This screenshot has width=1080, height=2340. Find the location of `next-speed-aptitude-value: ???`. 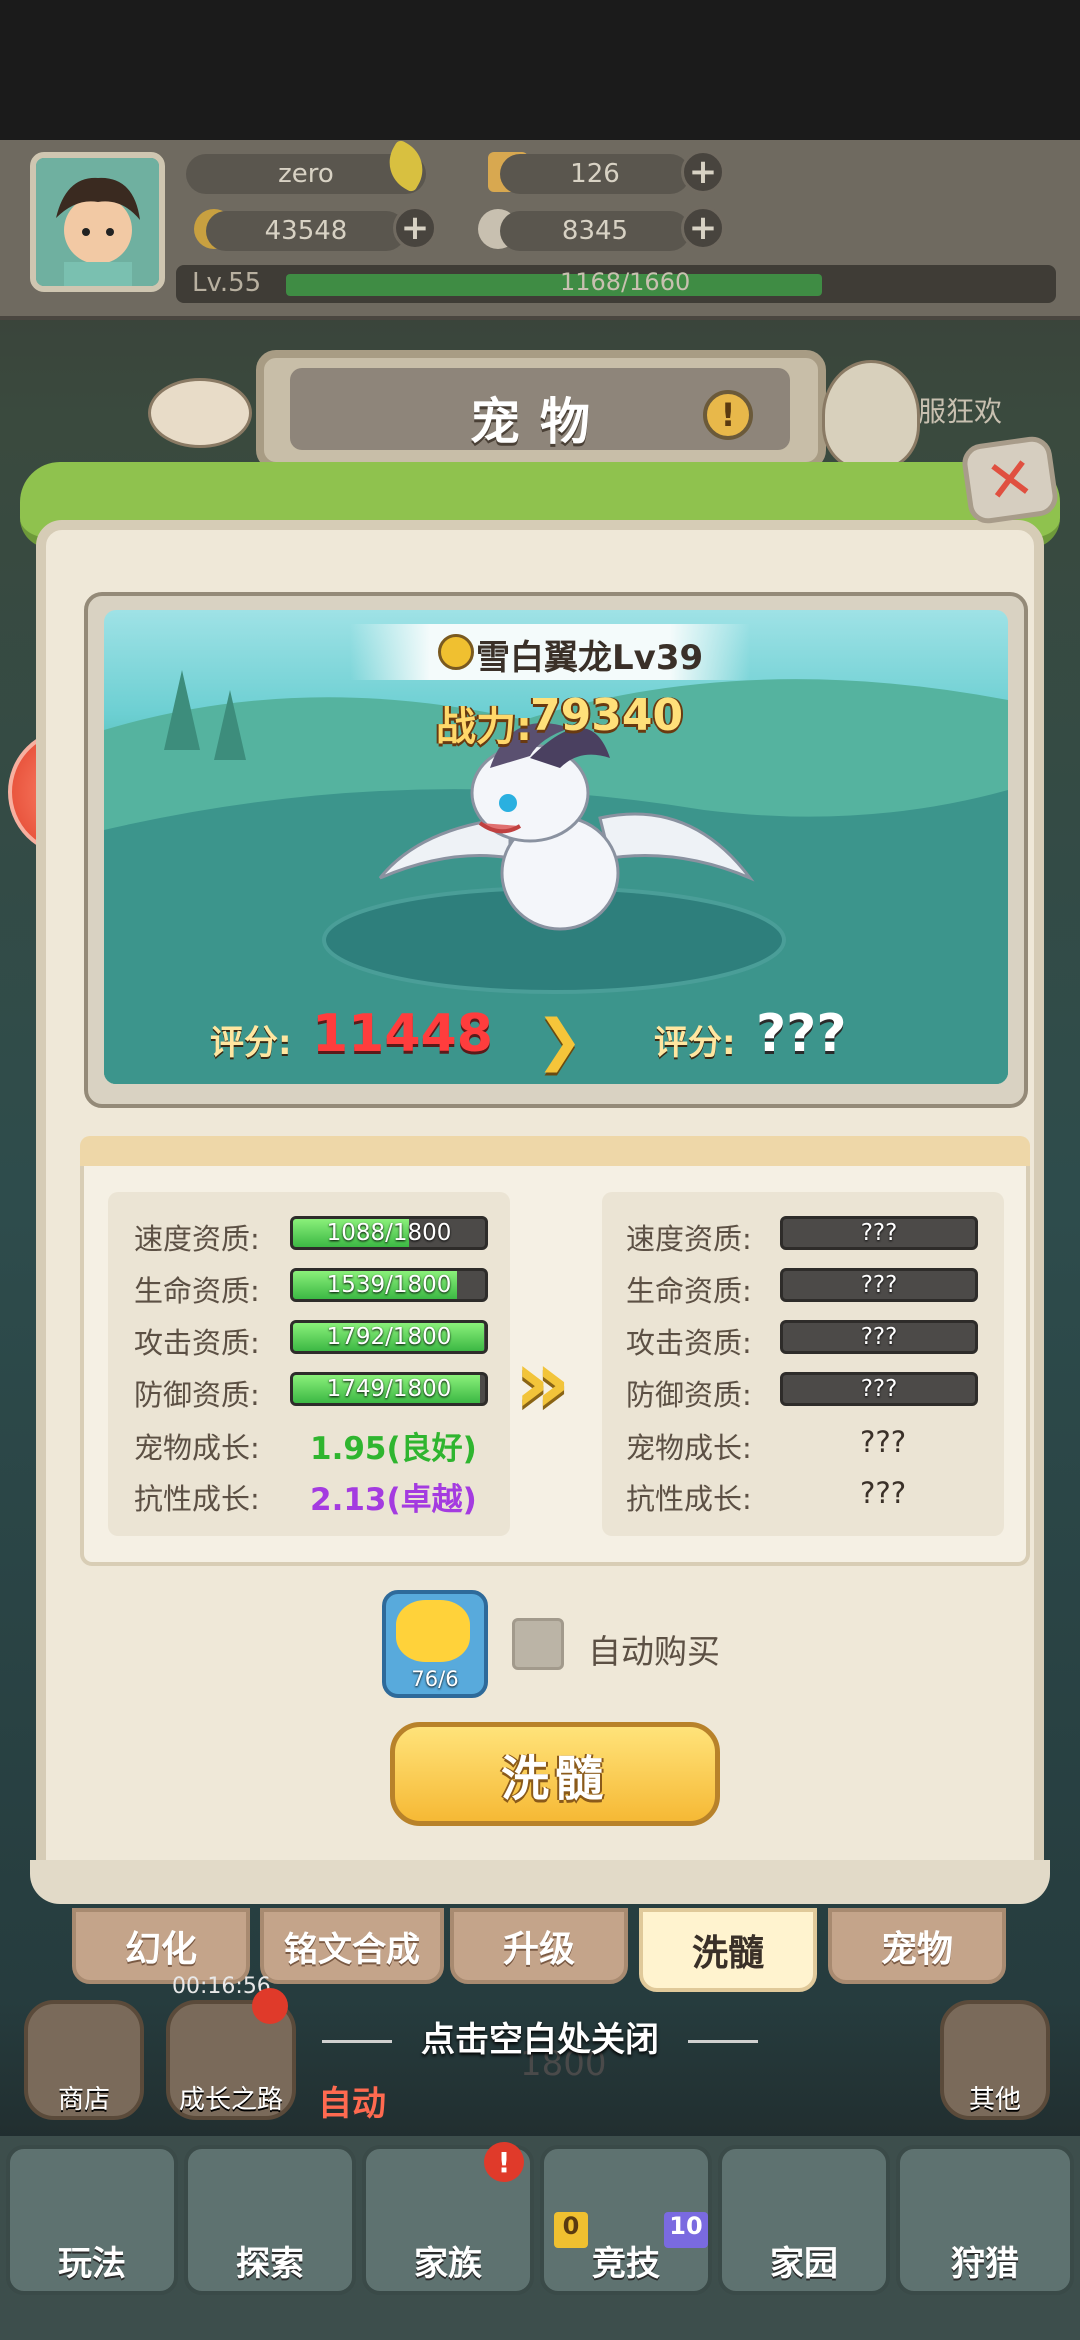

next-speed-aptitude-value: ??? is located at coordinates (879, 1233).